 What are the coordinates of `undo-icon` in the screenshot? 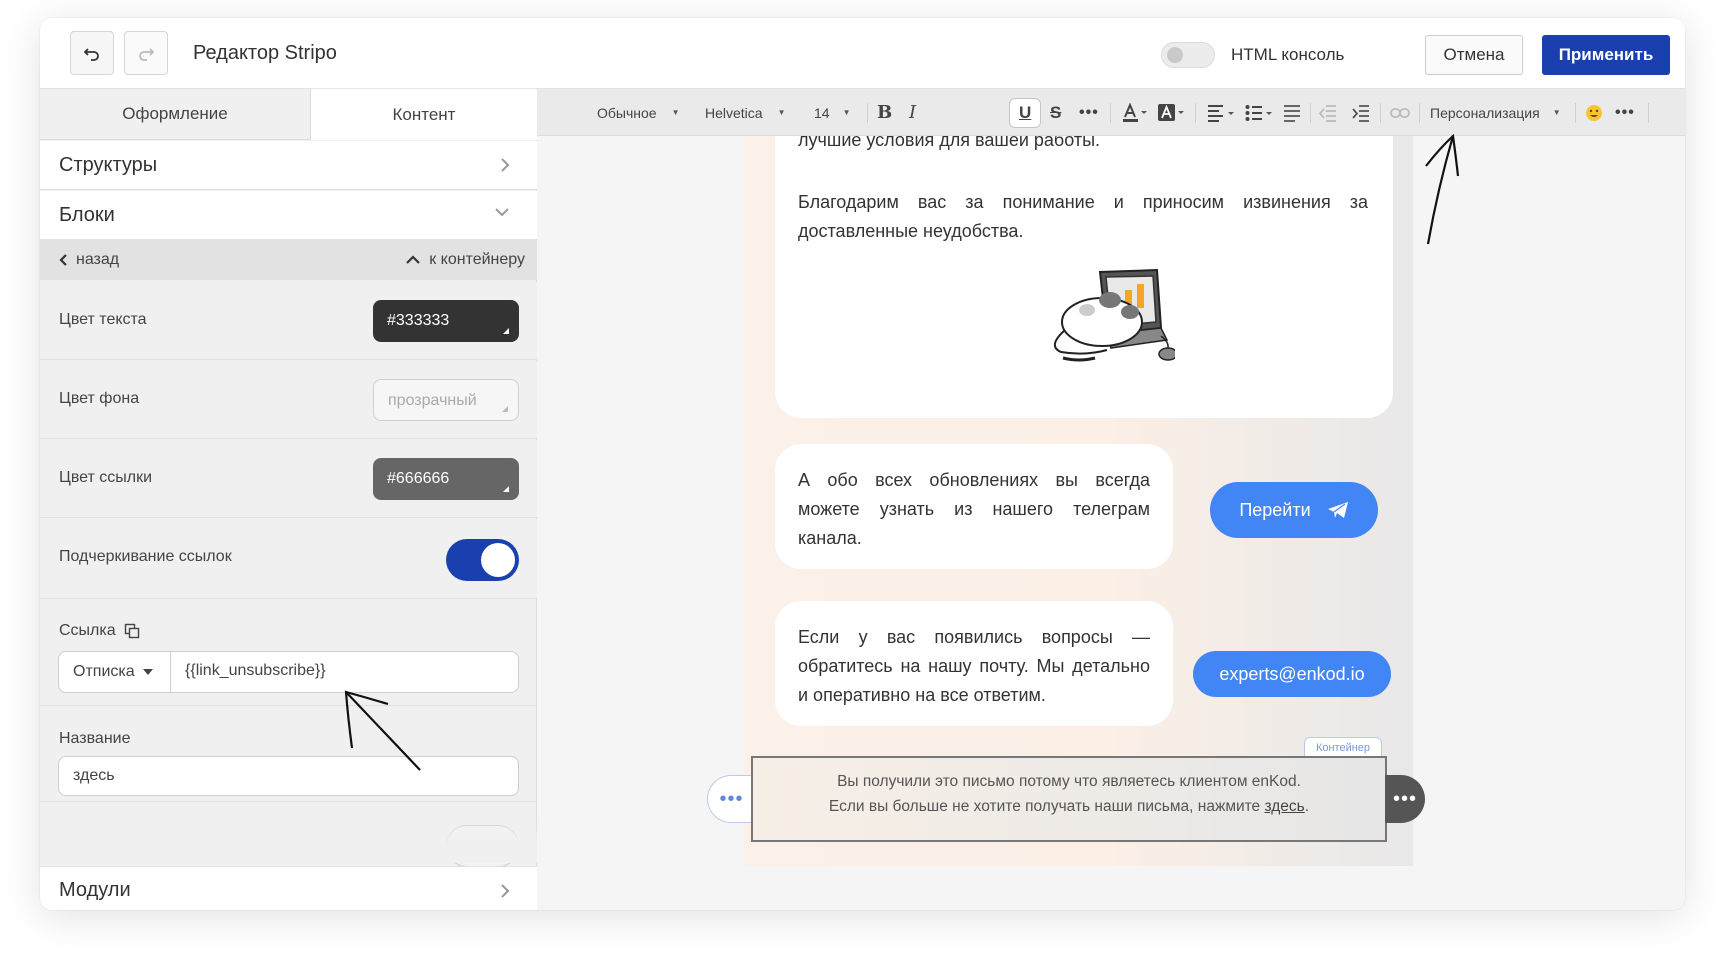 It's located at (91, 54).